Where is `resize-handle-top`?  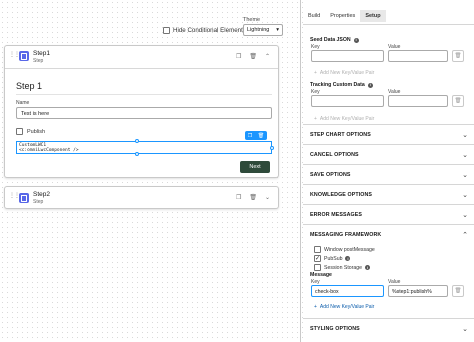
resize-handle-top is located at coordinates (137, 141).